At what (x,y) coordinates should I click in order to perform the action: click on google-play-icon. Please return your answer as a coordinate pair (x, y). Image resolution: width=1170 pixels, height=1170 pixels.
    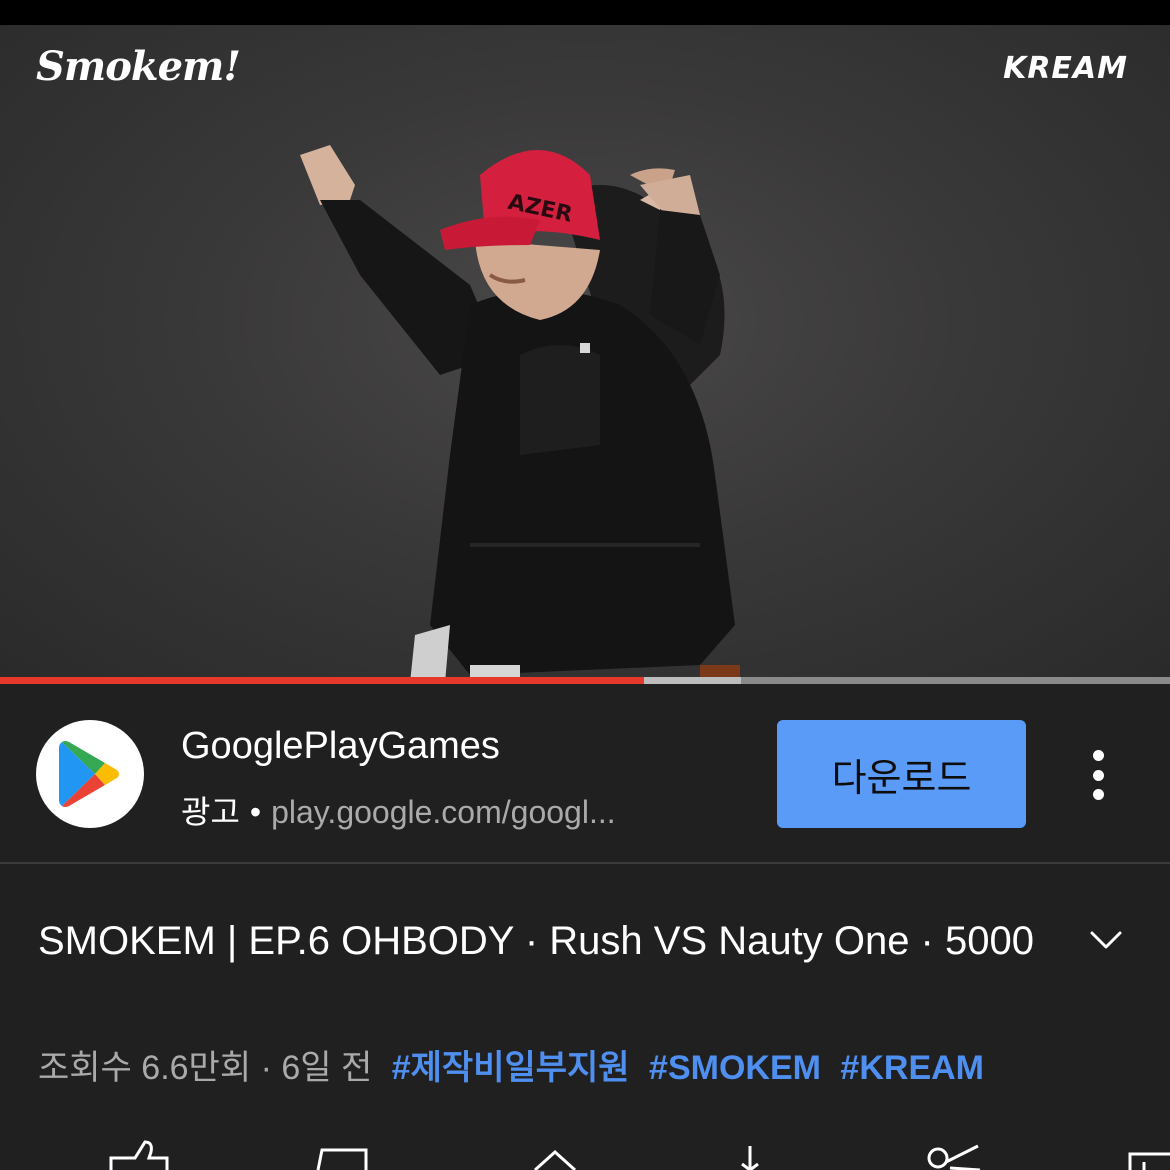
    Looking at the image, I should click on (89, 774).